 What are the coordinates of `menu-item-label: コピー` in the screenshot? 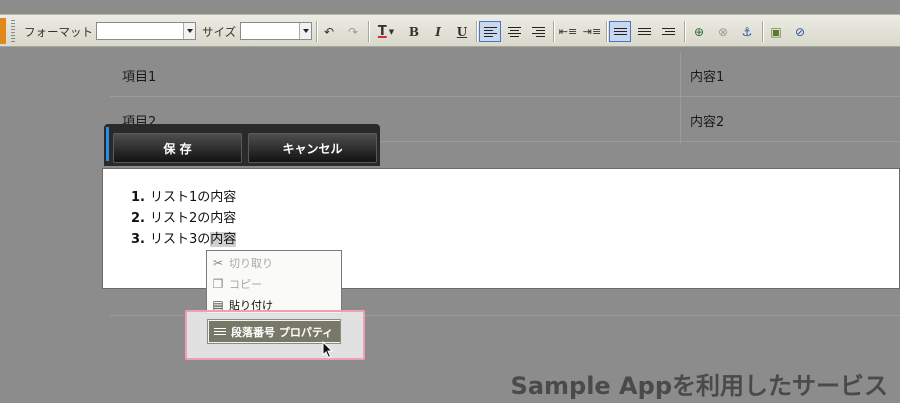 It's located at (245, 284).